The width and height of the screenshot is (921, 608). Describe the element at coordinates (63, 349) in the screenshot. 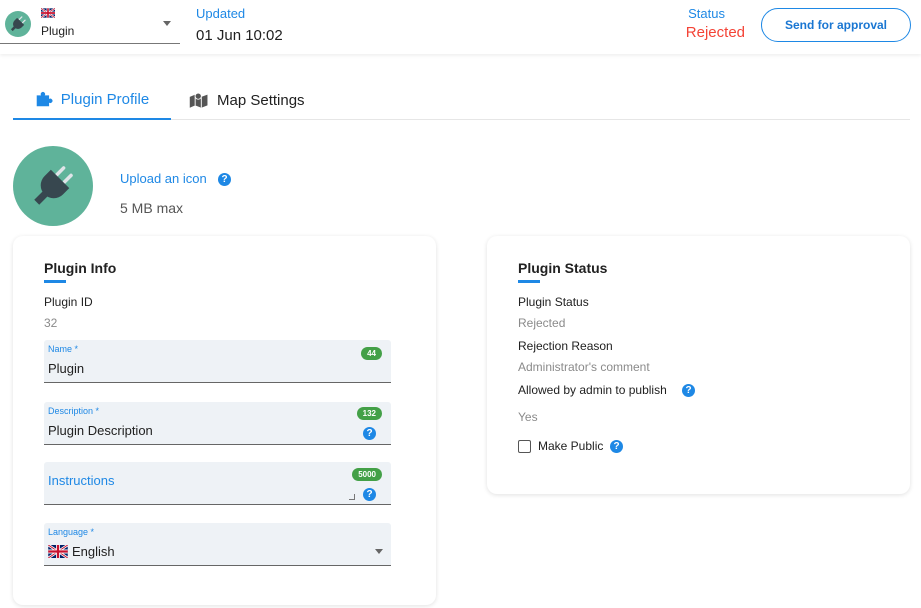

I see `name-field-label: Name *` at that location.